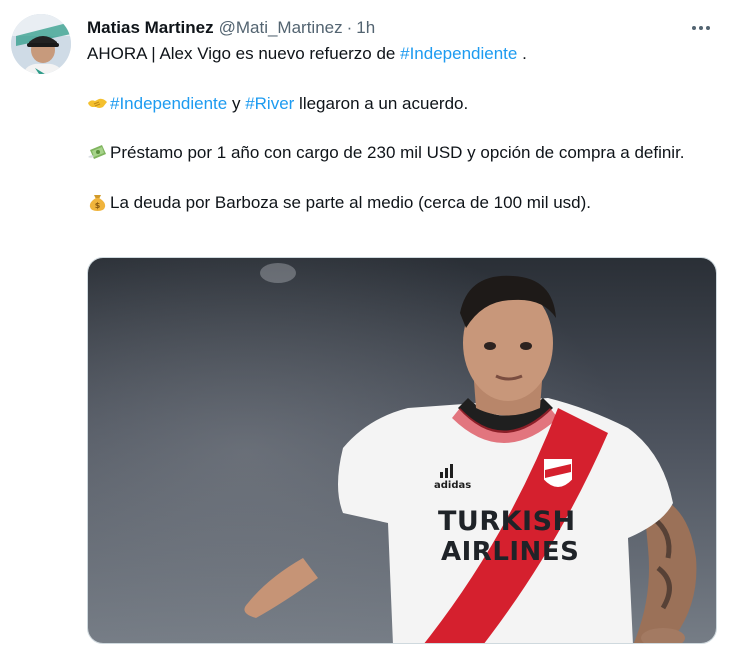 This screenshot has height=652, width=732. What do you see at coordinates (236, 103) in the screenshot?
I see `line2-mid: y` at bounding box center [236, 103].